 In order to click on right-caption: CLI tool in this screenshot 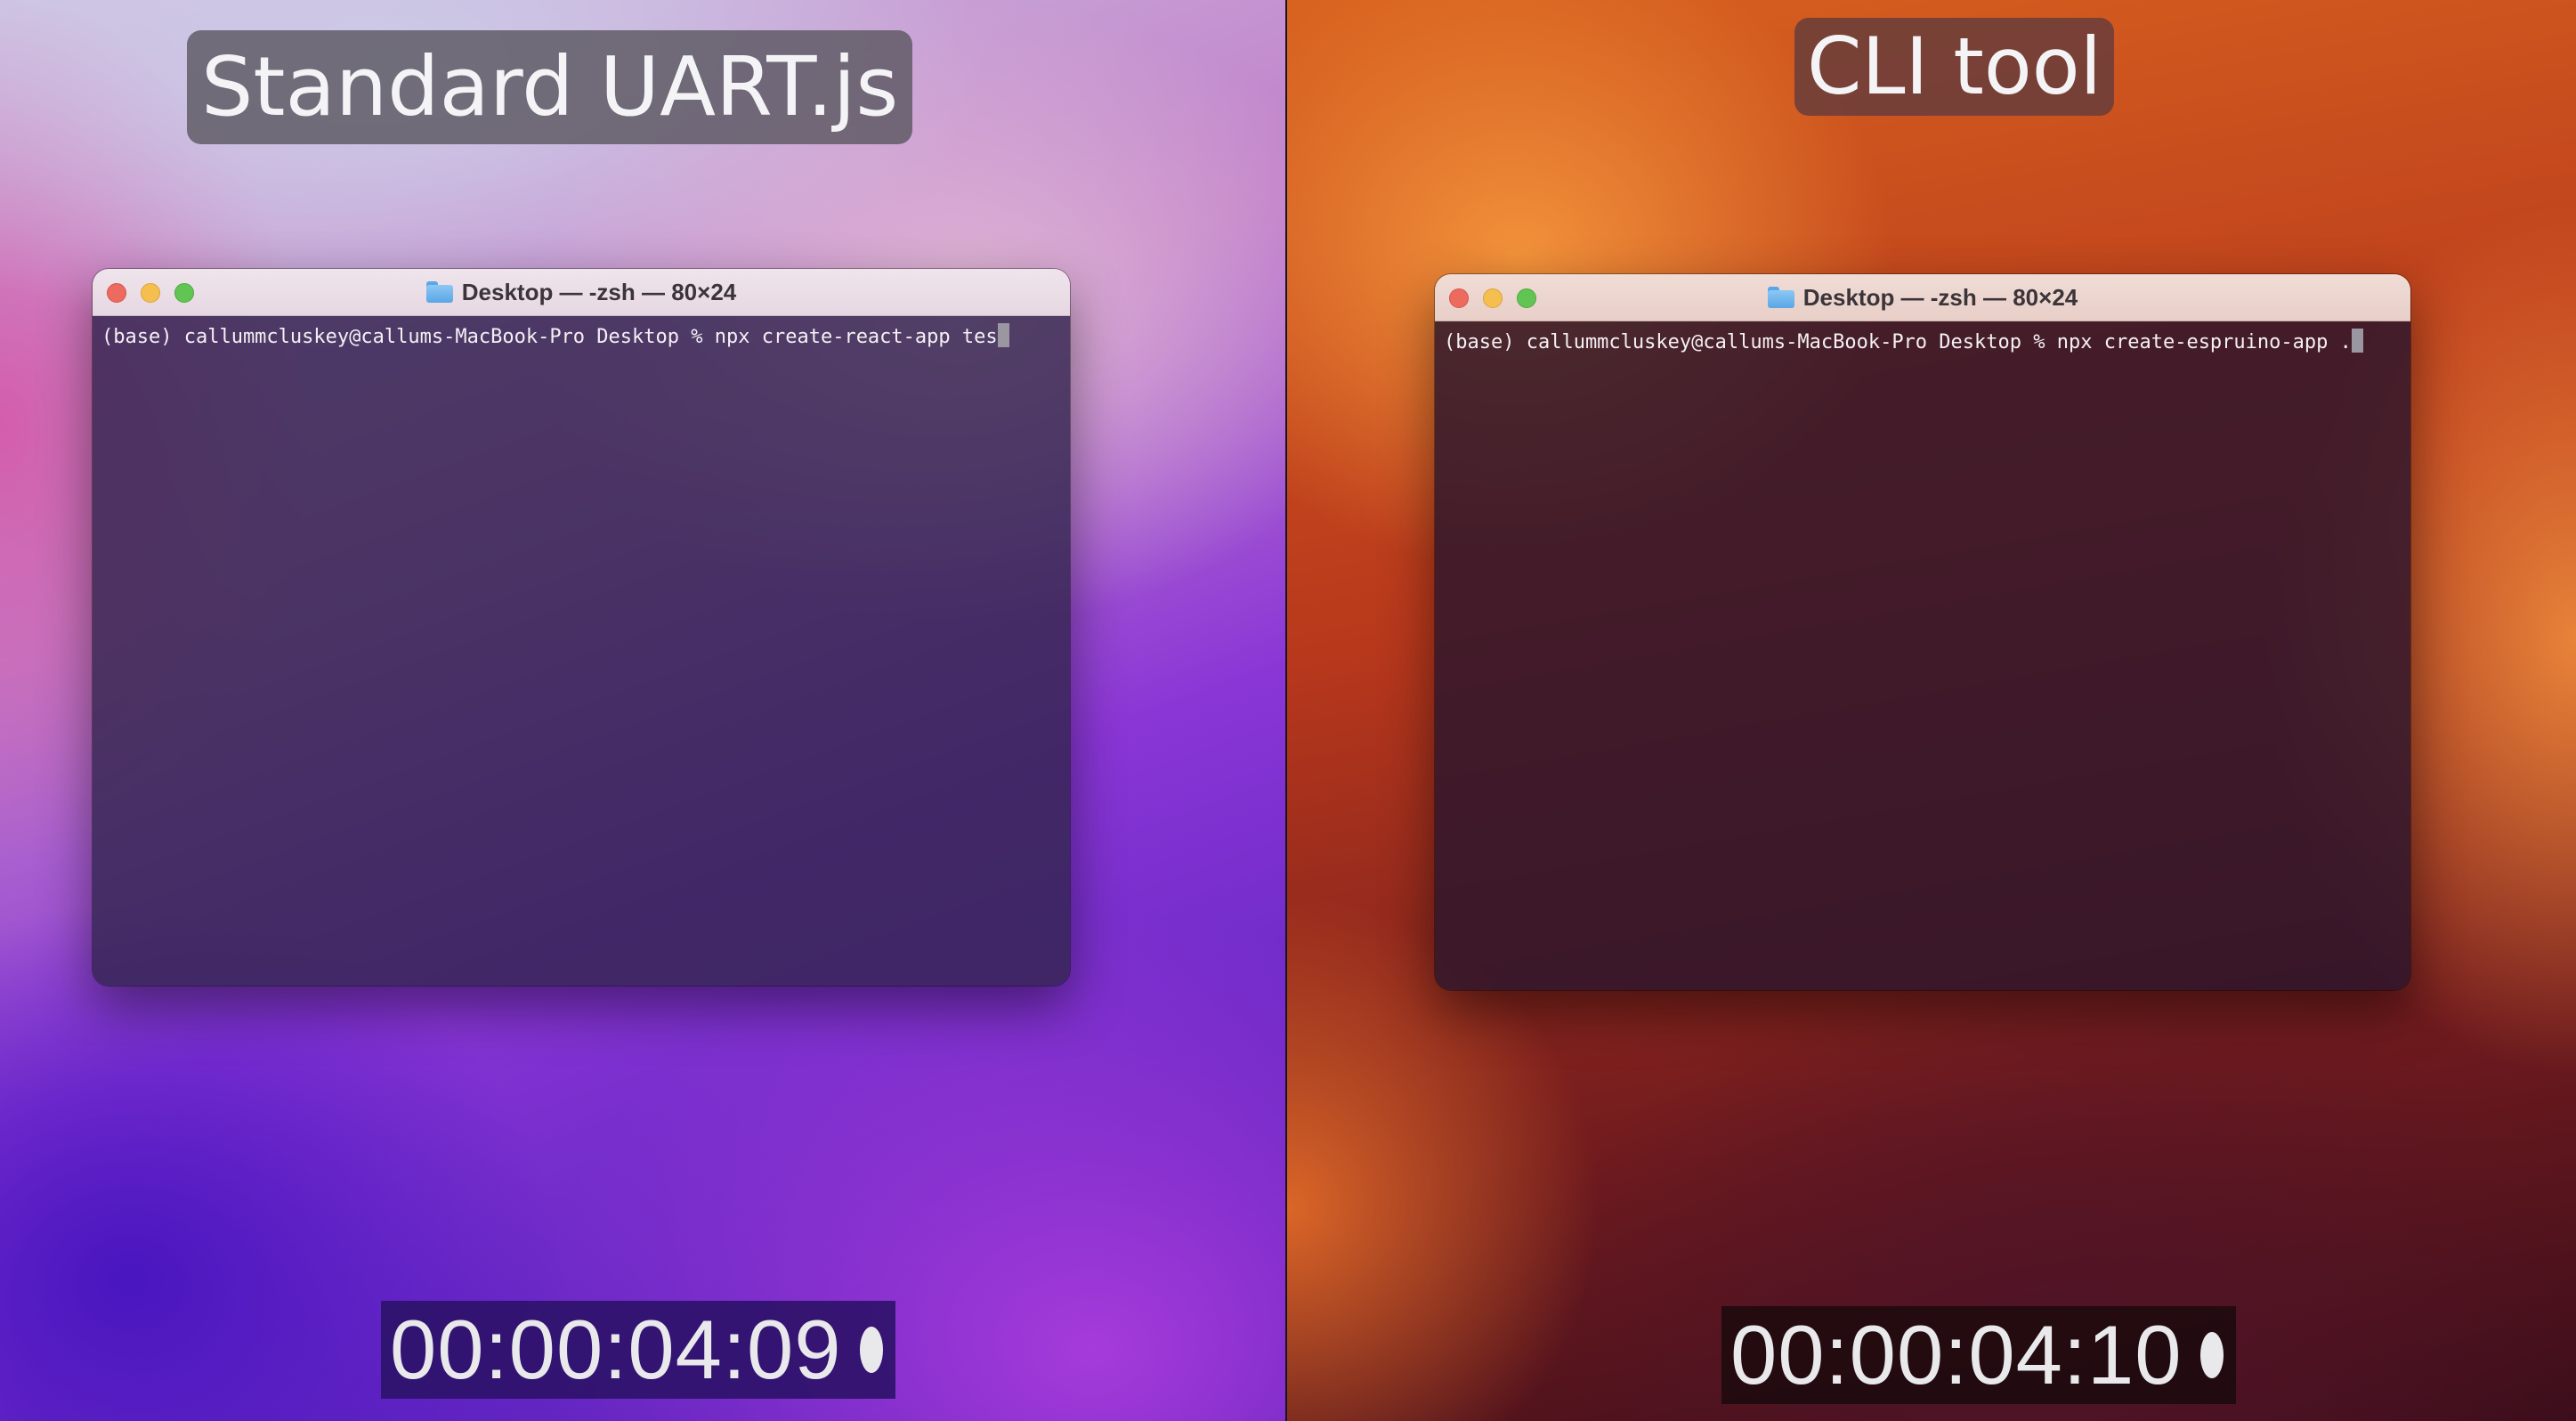, I will do `click(1954, 67)`.